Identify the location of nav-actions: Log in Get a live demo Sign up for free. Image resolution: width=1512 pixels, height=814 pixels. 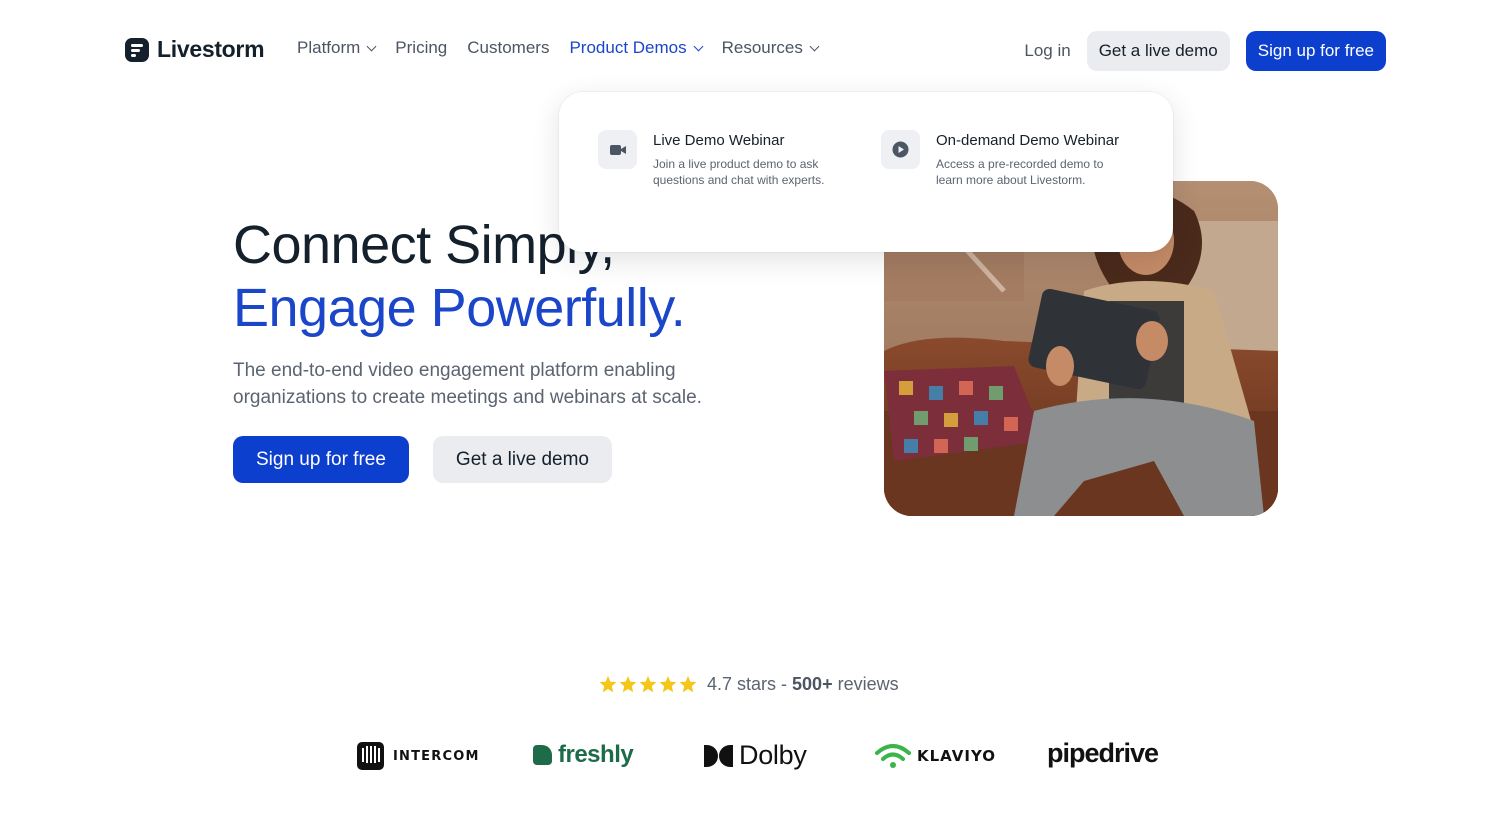
(1205, 51).